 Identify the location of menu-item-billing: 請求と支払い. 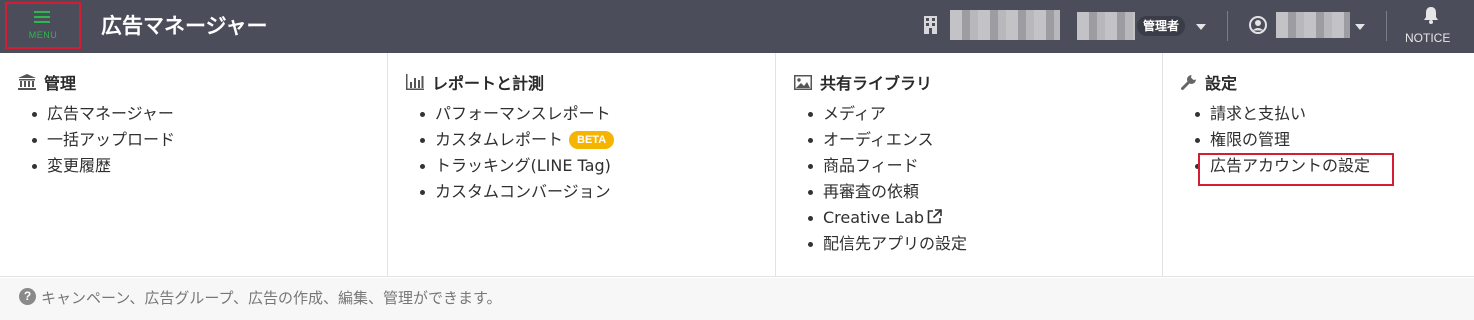
(1332, 114).